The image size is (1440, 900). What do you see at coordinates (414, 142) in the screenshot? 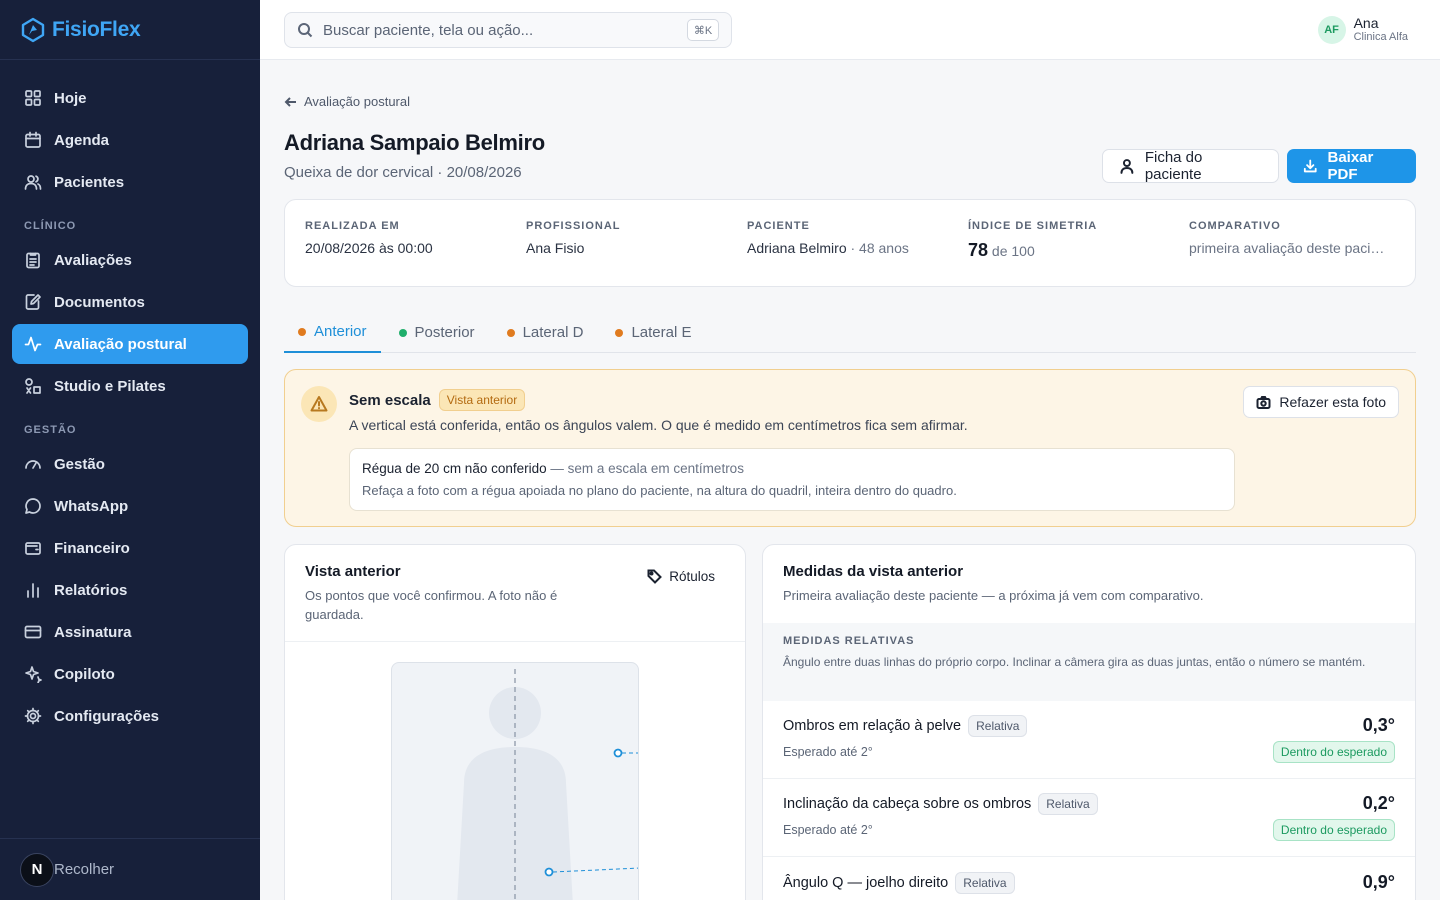
I see `page-title: Adriana Sampaio Belmiro` at bounding box center [414, 142].